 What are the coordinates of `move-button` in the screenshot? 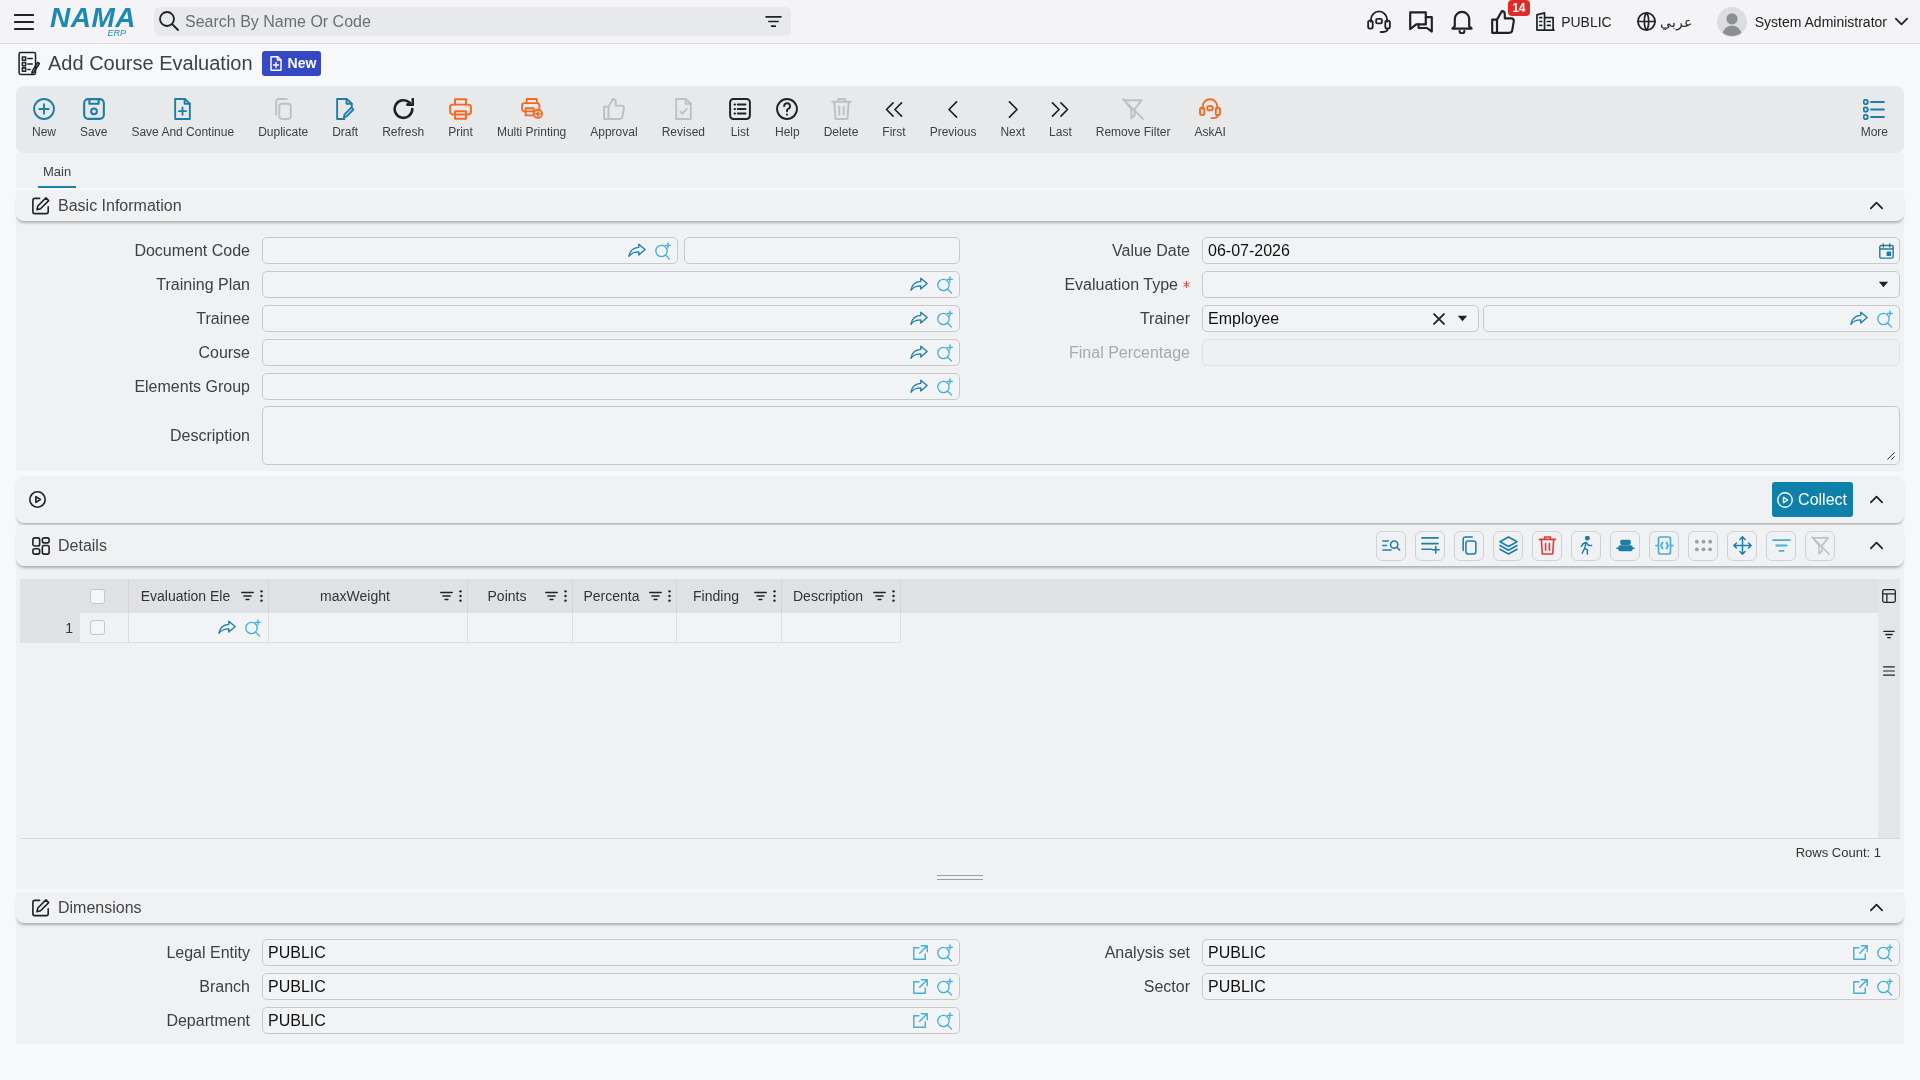 It's located at (1742, 545).